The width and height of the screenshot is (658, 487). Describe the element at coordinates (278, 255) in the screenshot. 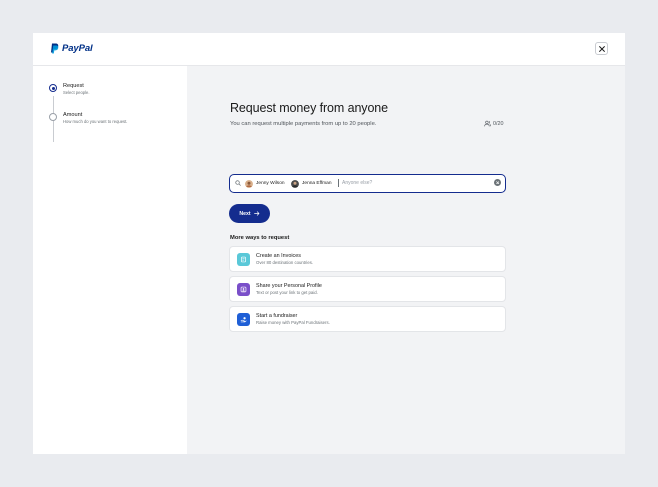

I see `option-title: Create an Invoices` at that location.